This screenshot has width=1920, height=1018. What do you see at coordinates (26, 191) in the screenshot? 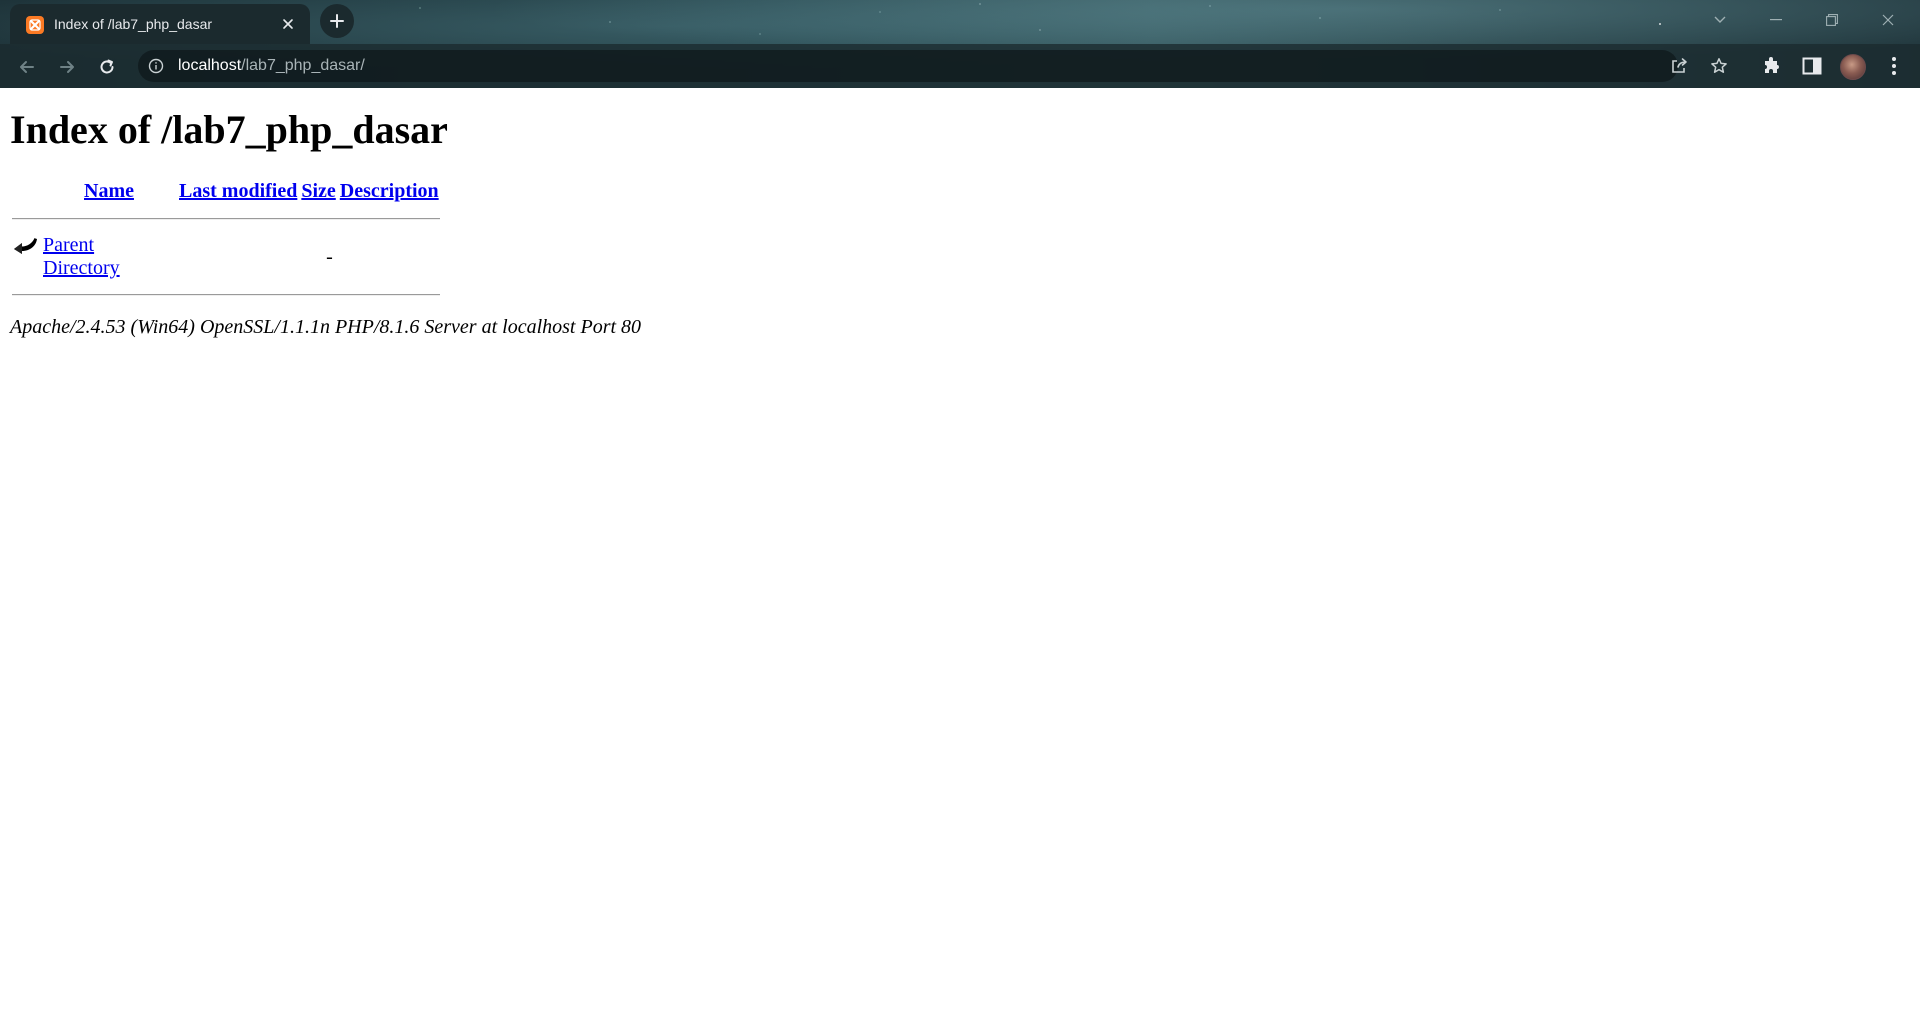
I see `header-icon-column` at bounding box center [26, 191].